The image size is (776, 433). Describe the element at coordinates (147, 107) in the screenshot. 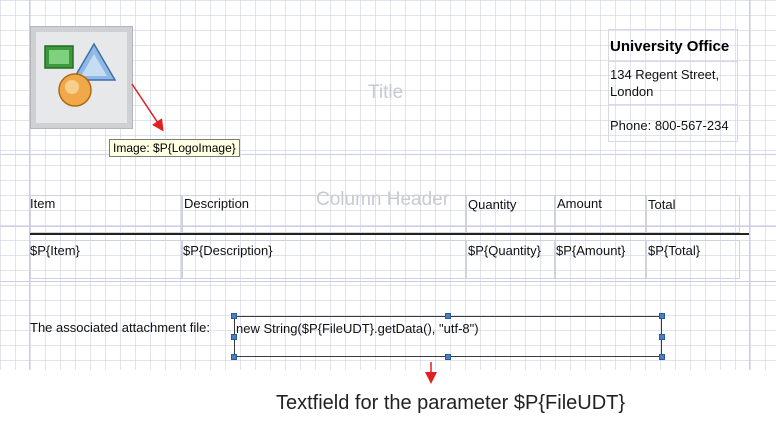

I see `logo-arrow-icon` at that location.